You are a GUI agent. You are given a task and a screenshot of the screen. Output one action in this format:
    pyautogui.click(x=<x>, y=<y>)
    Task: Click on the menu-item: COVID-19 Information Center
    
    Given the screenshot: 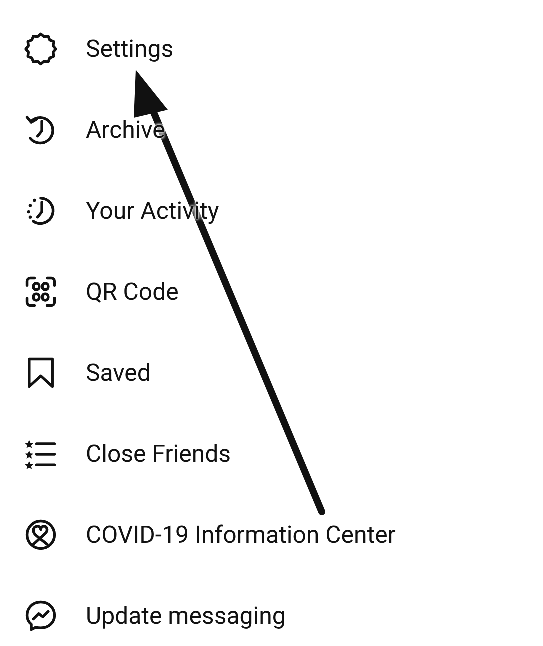 What is the action you would take?
    pyautogui.click(x=271, y=534)
    